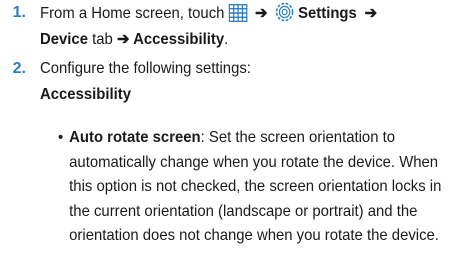 This screenshot has width=472, height=275. I want to click on apps-grid-icon, so click(238, 16).